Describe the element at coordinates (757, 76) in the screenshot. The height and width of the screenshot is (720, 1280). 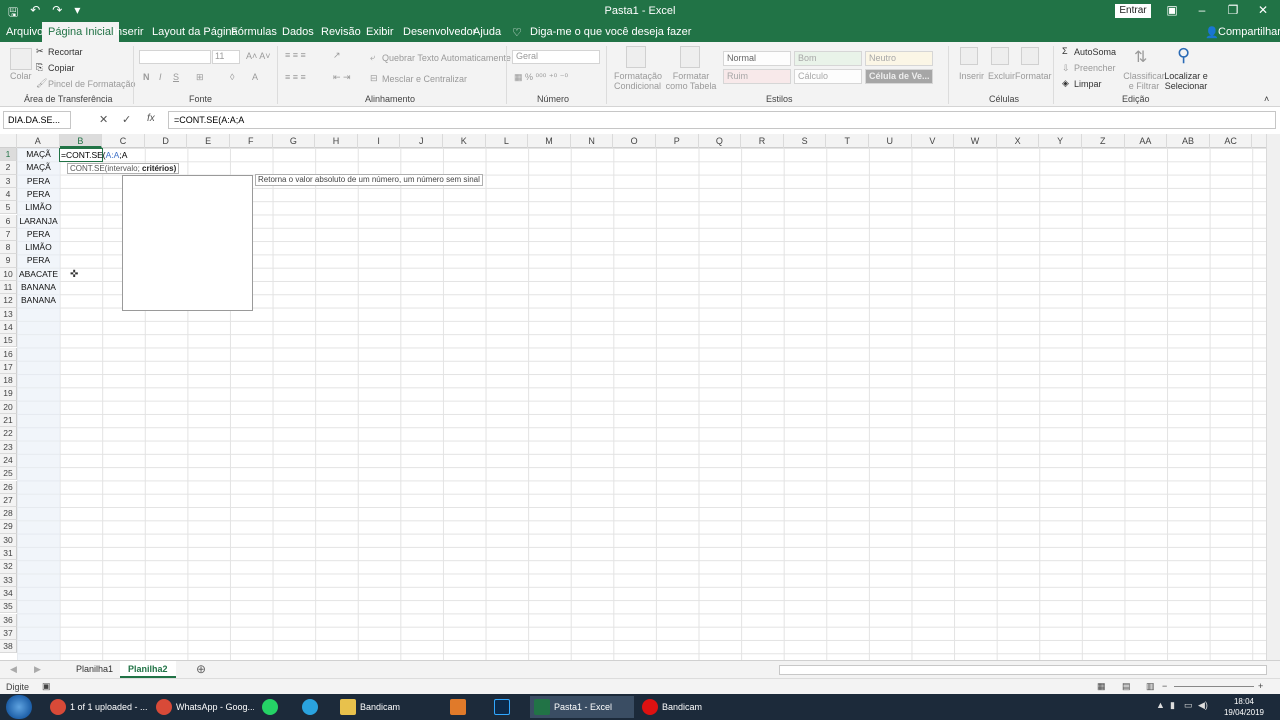
I see `style-ruim: Ruim` at that location.